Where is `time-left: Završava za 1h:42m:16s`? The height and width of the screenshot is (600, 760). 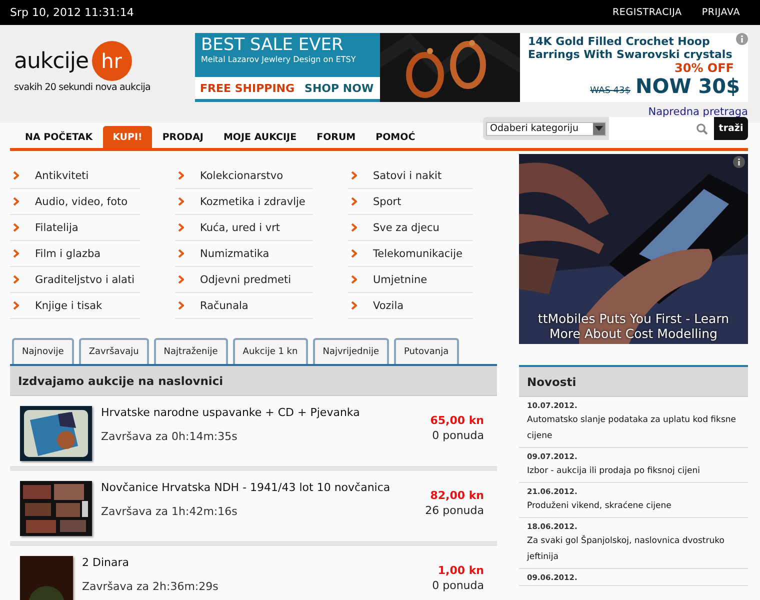
time-left: Završava za 1h:42m:16s is located at coordinates (169, 511).